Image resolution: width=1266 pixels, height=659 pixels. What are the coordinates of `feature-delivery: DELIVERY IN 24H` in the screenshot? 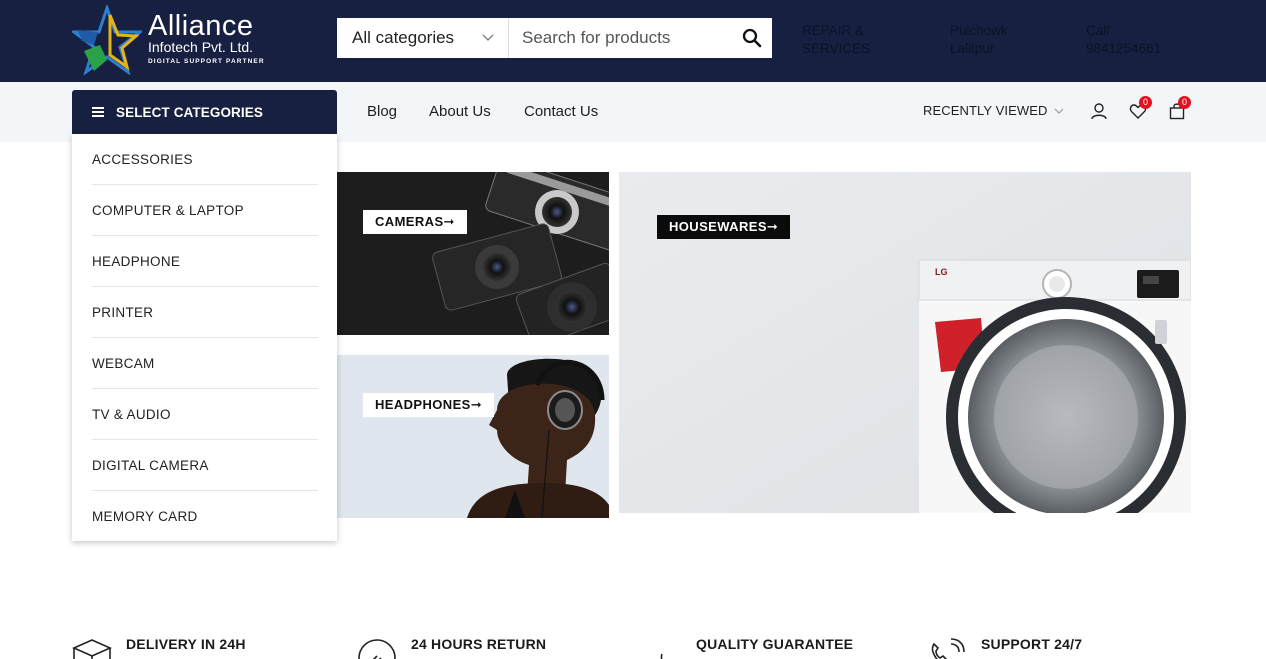 It's located at (158, 647).